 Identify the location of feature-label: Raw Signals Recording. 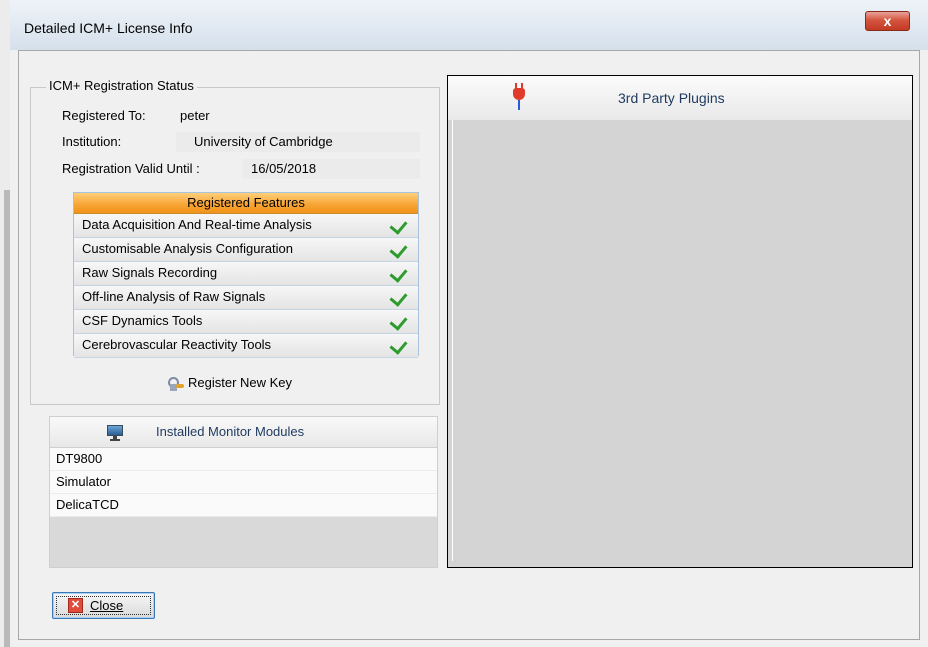
(150, 272).